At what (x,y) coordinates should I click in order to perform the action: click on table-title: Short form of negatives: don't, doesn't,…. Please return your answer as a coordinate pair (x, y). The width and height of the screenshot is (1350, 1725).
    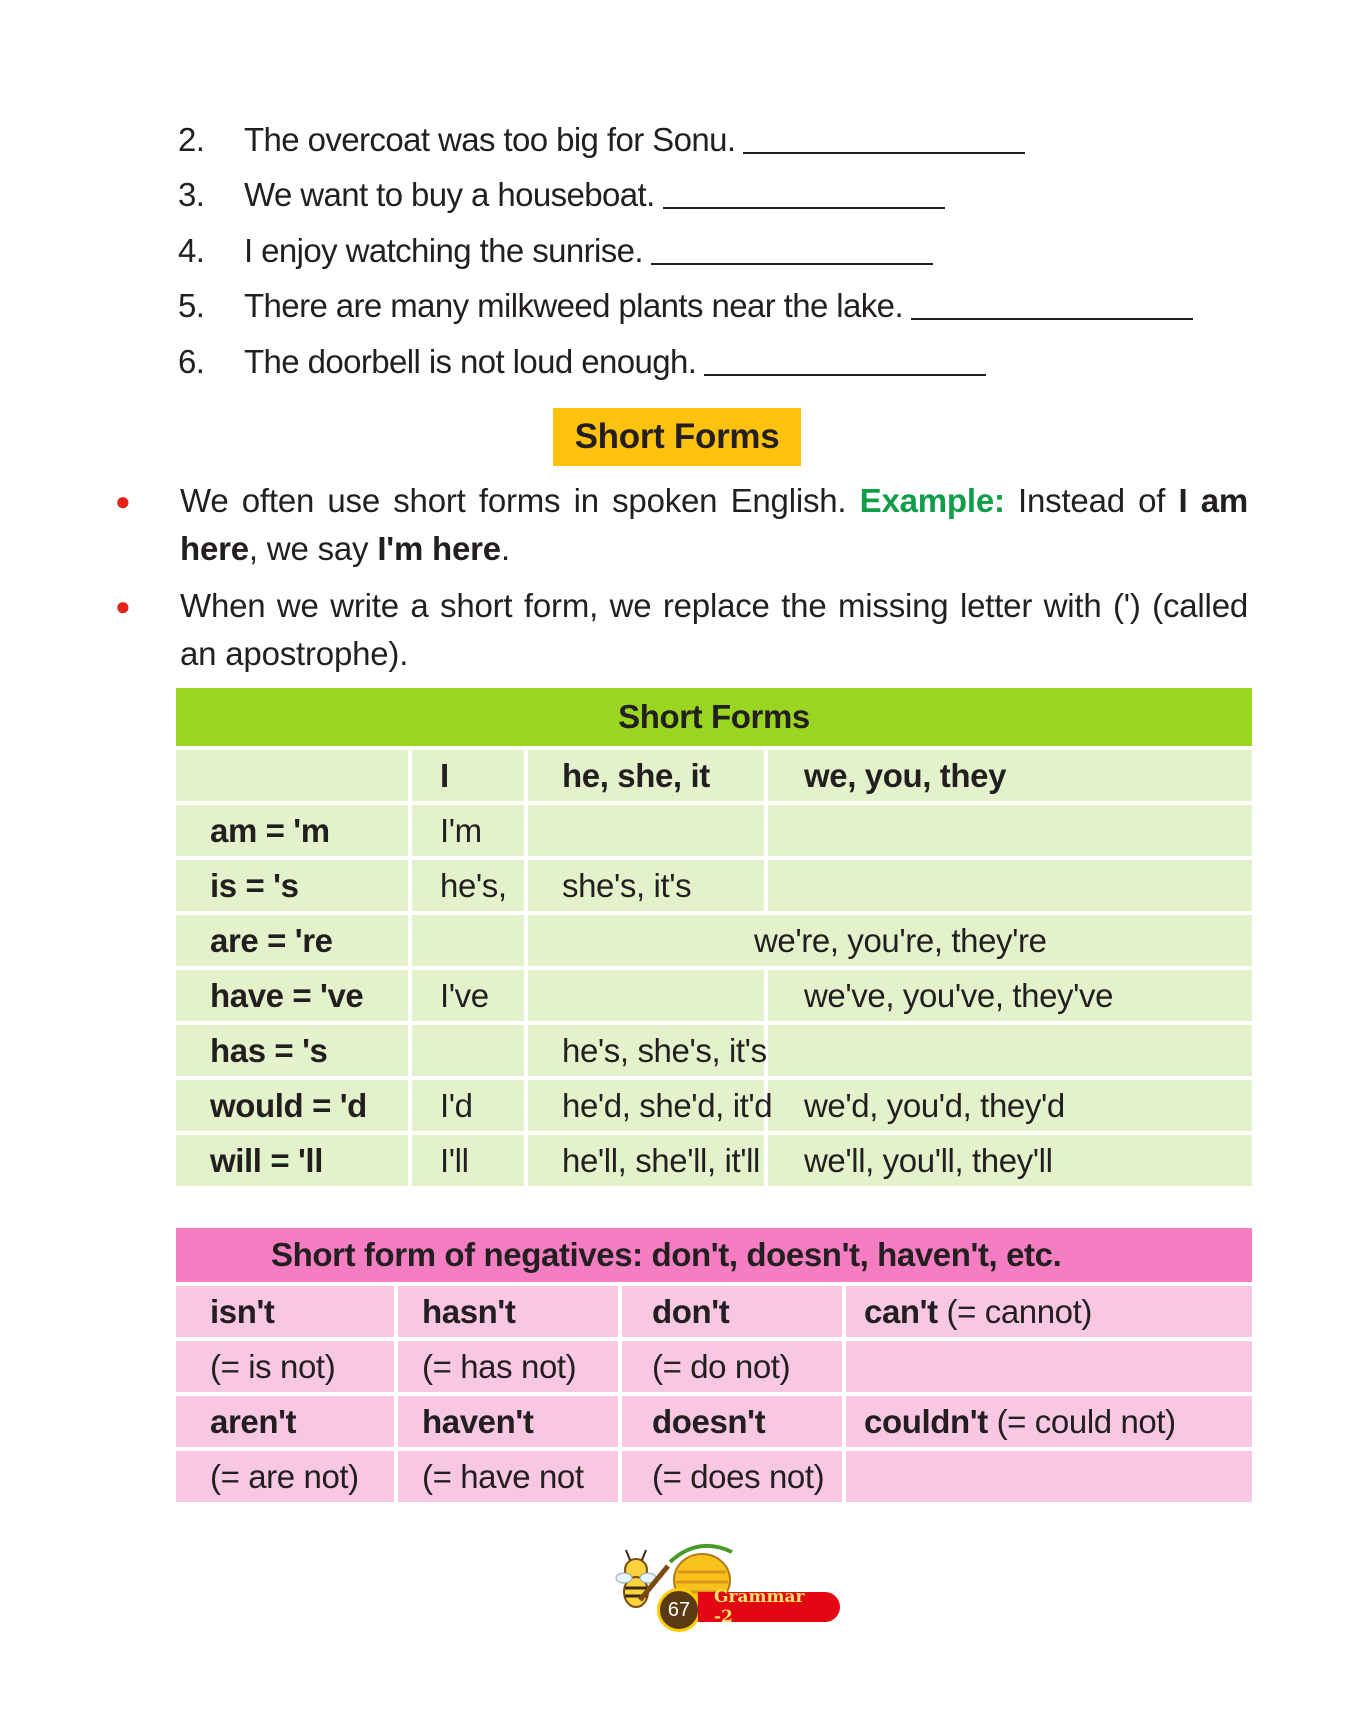
    Looking at the image, I should click on (714, 1255).